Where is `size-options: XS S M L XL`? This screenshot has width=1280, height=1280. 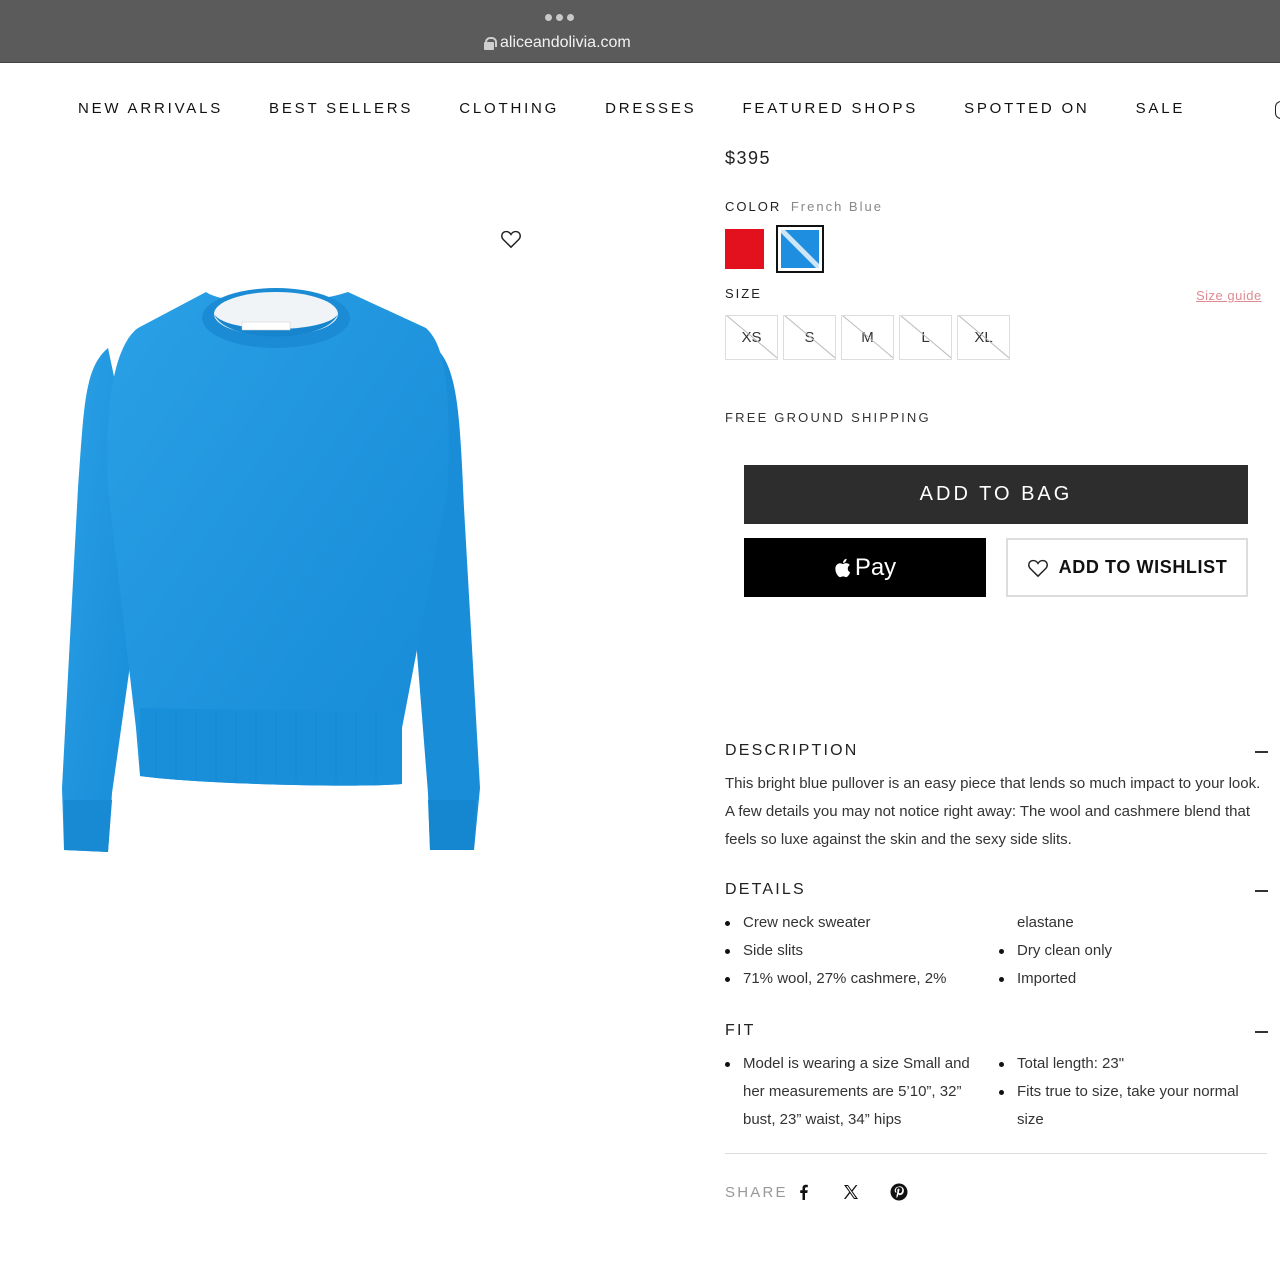 size-options: XS S M L XL is located at coordinates (867, 337).